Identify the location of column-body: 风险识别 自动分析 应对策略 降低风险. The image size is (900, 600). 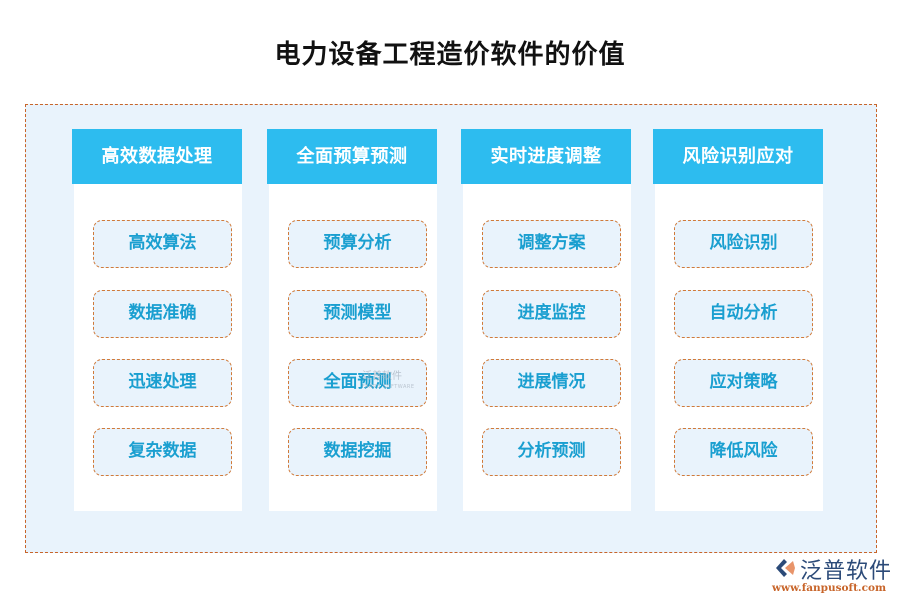
(739, 347).